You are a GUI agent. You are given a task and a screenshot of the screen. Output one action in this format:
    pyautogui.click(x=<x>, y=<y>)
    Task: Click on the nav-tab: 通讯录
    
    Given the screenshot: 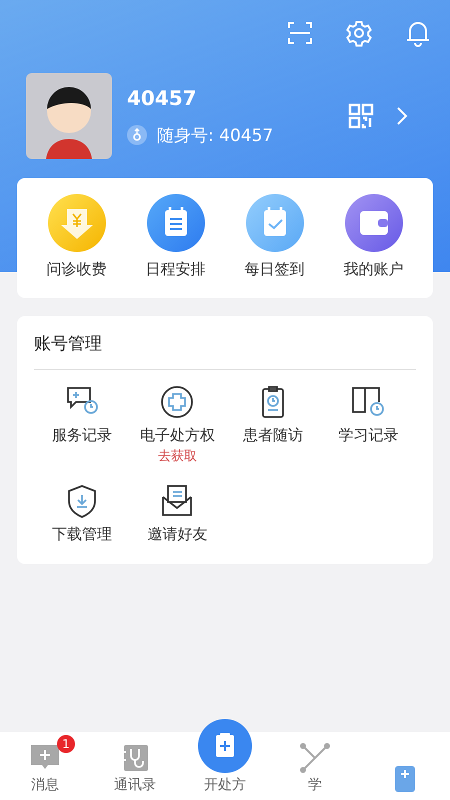 What is the action you would take?
    pyautogui.click(x=135, y=763)
    